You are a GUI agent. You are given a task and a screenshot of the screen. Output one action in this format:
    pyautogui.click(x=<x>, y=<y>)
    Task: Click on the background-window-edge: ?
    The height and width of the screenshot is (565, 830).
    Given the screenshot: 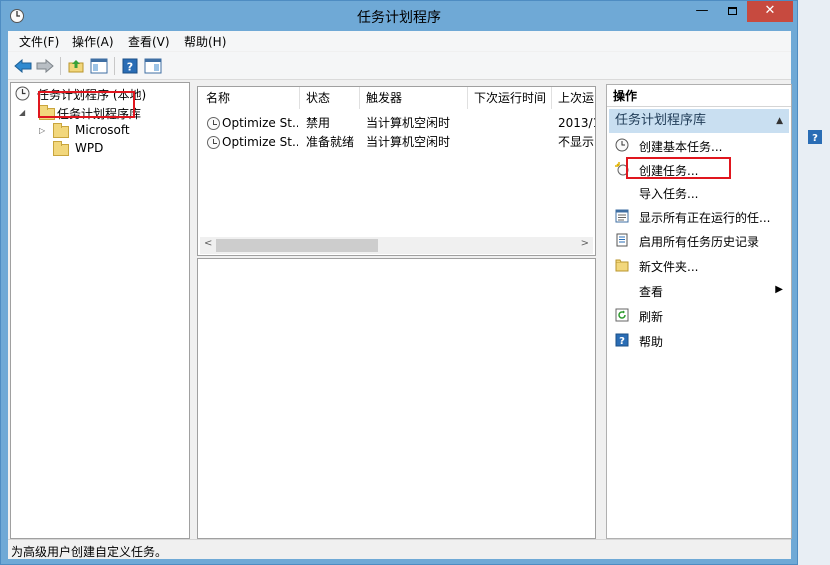 What is the action you would take?
    pyautogui.click(x=814, y=282)
    